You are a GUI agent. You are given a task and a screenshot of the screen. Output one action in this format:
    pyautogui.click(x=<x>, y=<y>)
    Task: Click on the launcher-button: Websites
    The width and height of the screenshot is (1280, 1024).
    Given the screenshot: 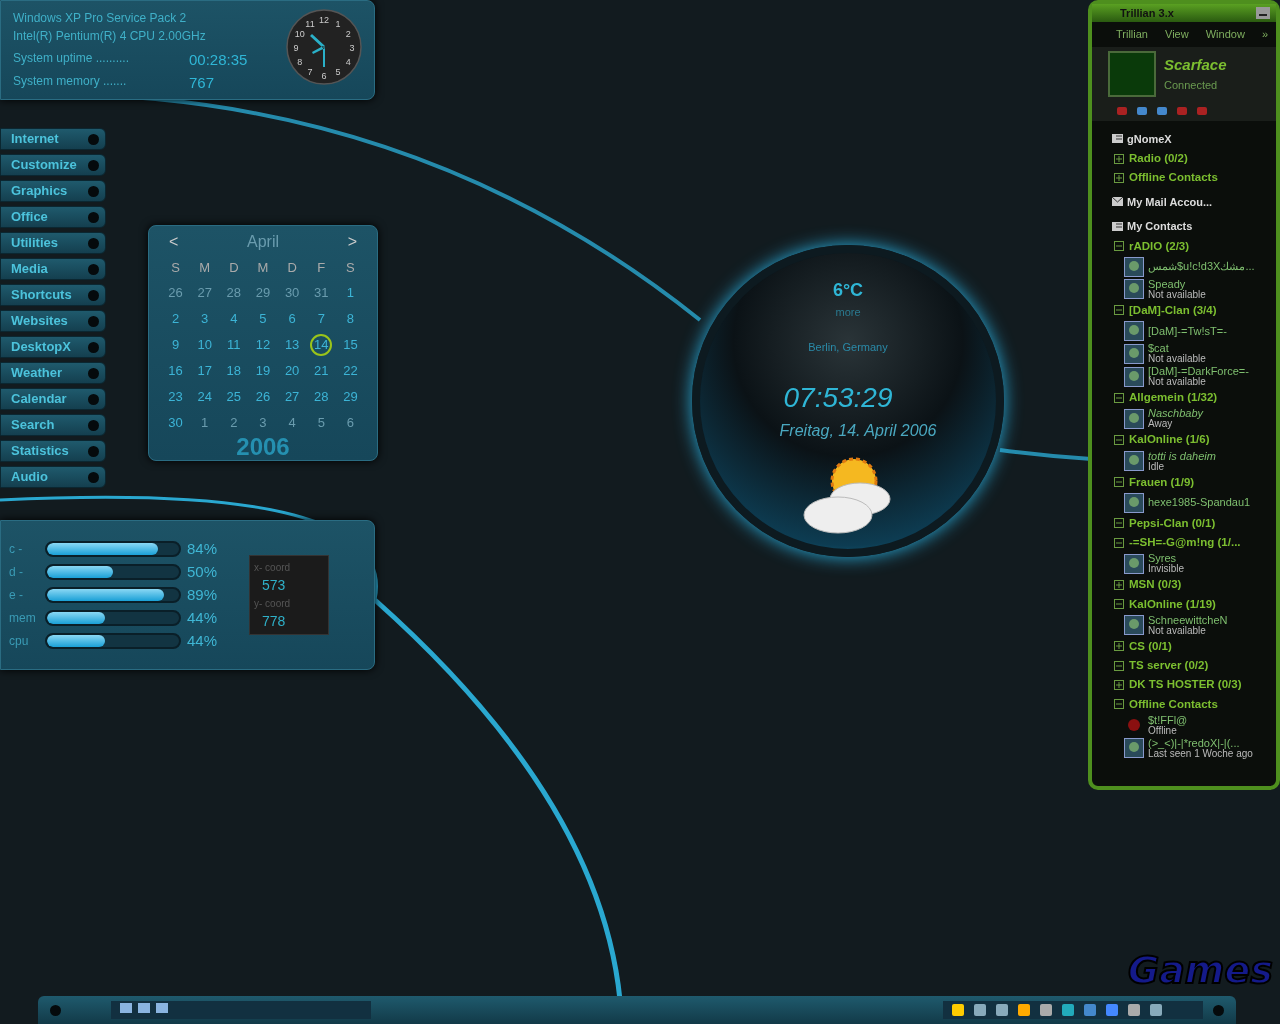 What is the action you would take?
    pyautogui.click(x=53, y=321)
    